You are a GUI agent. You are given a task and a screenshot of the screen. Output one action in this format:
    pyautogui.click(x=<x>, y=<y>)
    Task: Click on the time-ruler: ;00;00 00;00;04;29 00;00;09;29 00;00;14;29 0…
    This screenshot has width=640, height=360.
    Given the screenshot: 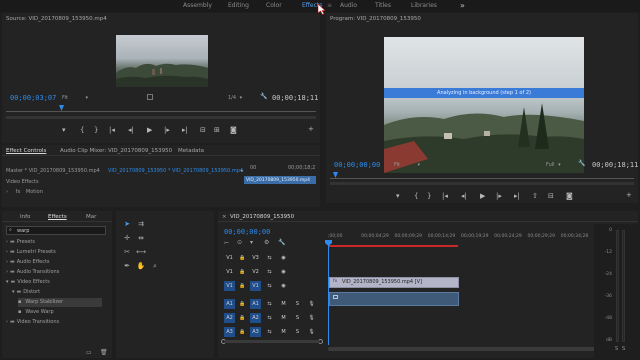 What is the action you would take?
    pyautogui.click(x=461, y=239)
    